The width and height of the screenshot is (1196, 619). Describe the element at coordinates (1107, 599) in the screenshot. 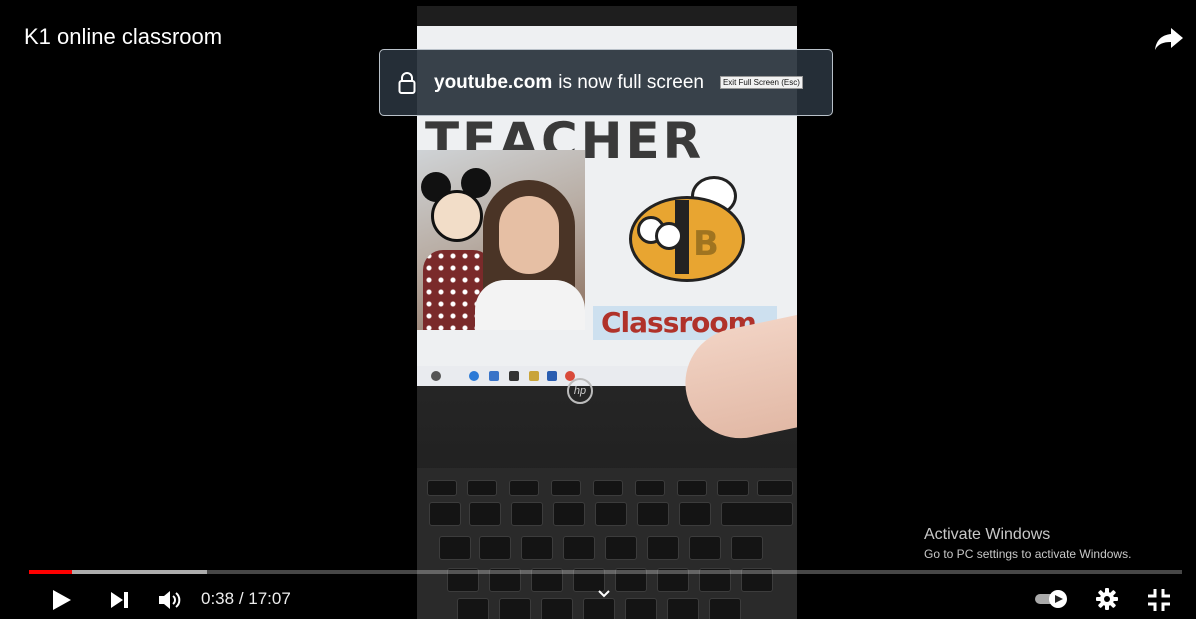

I see `gear-icon` at that location.